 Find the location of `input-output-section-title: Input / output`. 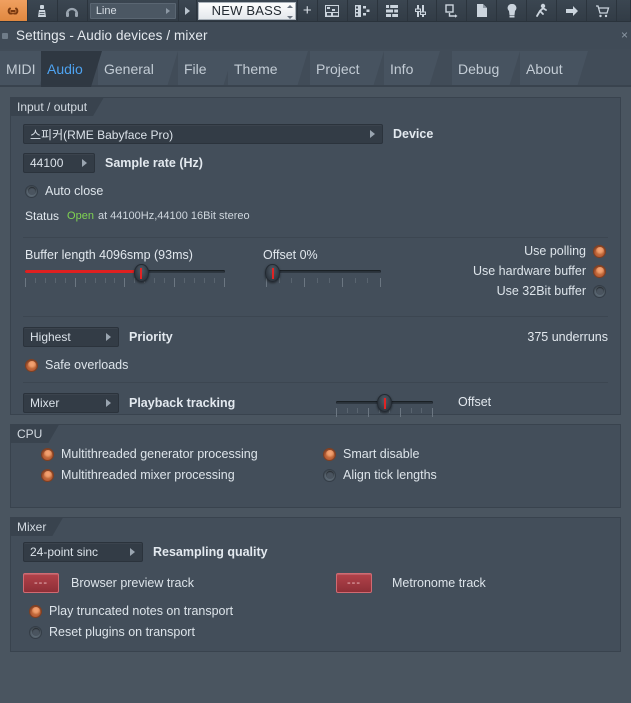

input-output-section-title: Input / output is located at coordinates (57, 106).